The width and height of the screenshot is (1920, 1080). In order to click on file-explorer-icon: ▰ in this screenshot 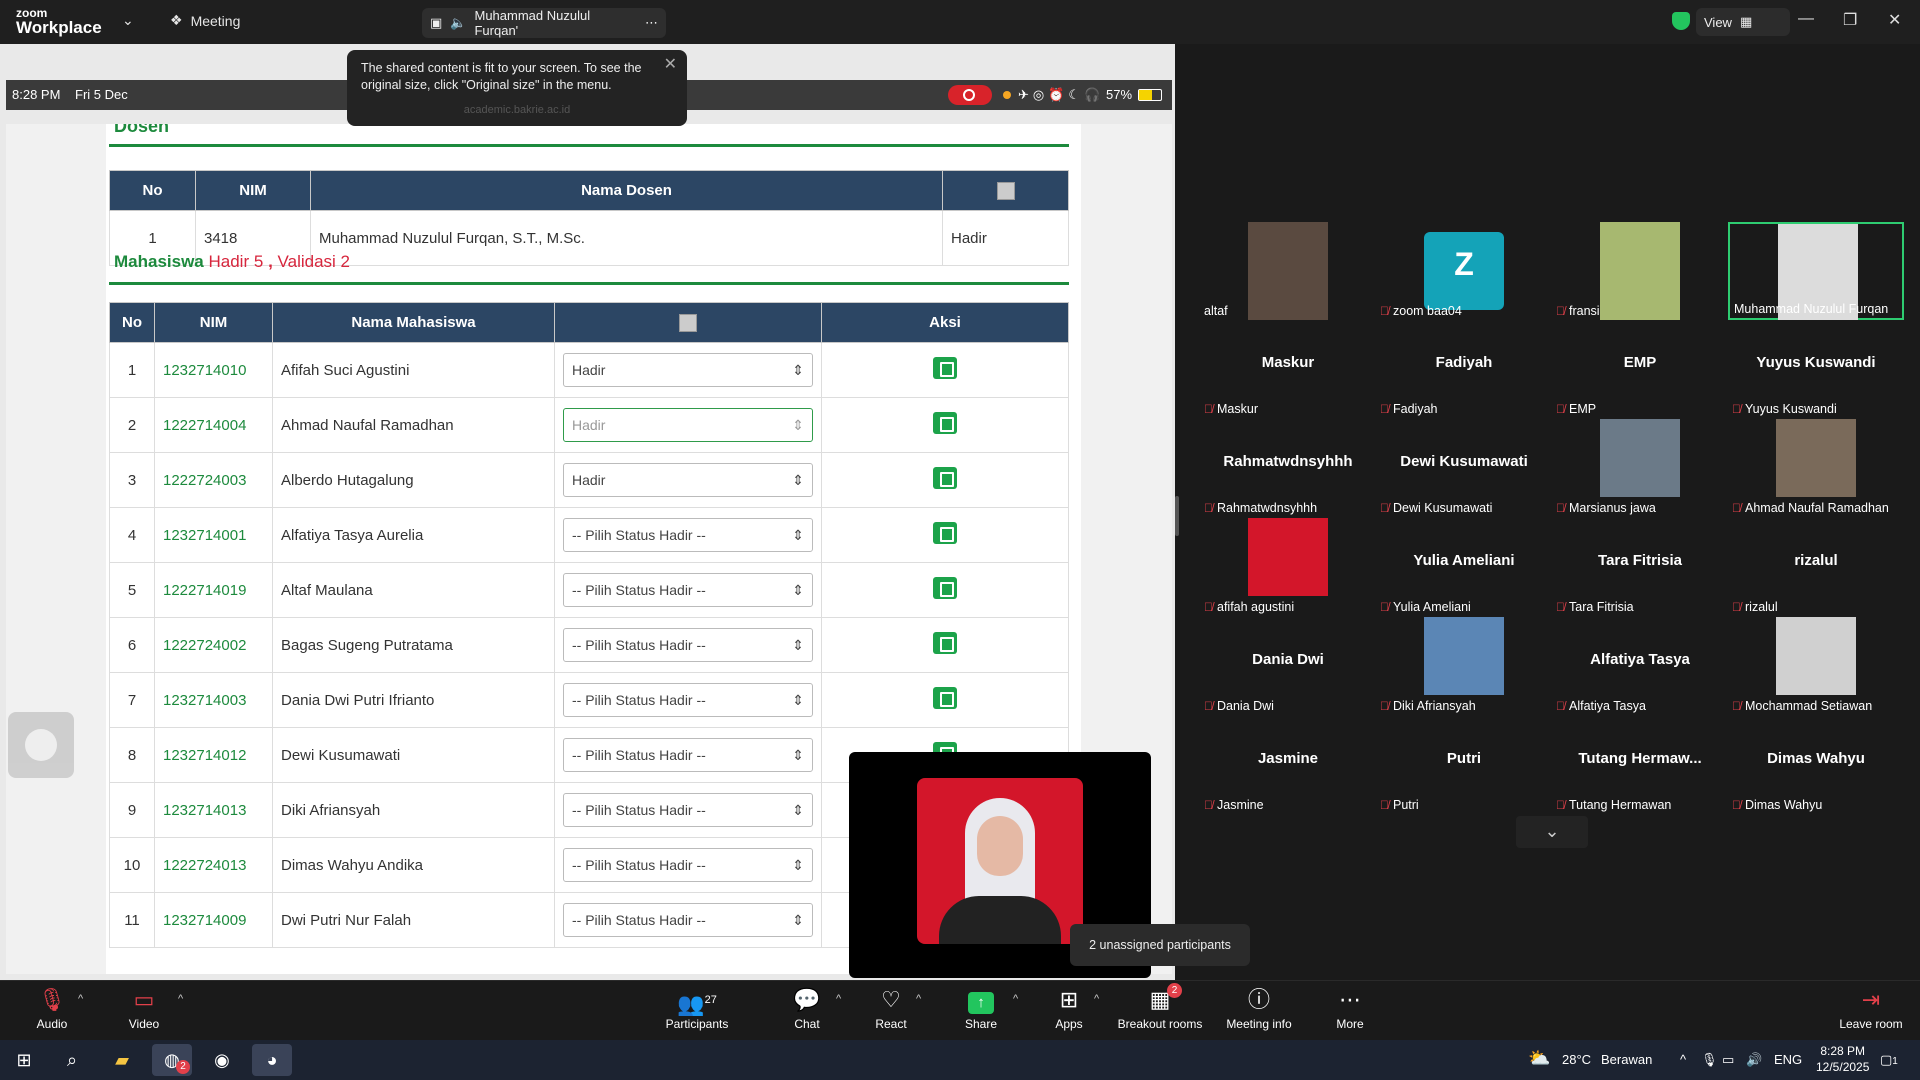, I will do `click(122, 1060)`.